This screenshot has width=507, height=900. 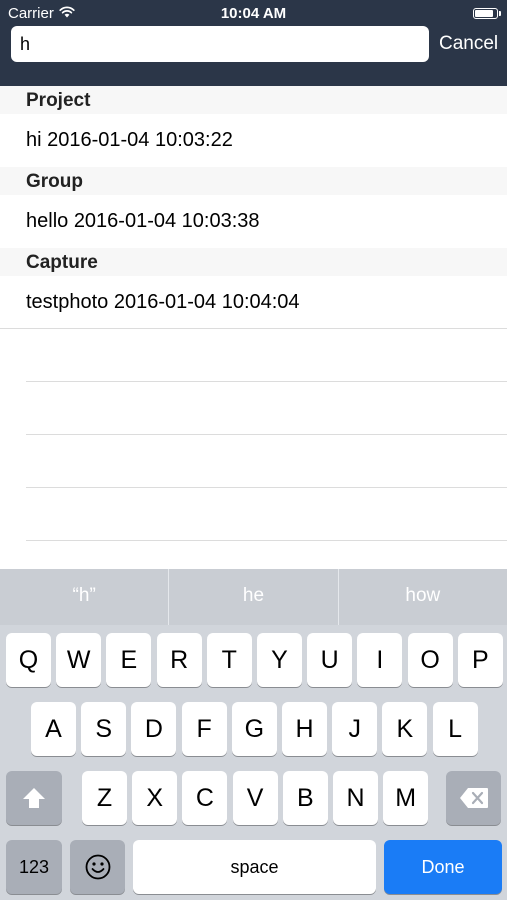 I want to click on battery-icon, so click(x=487, y=13).